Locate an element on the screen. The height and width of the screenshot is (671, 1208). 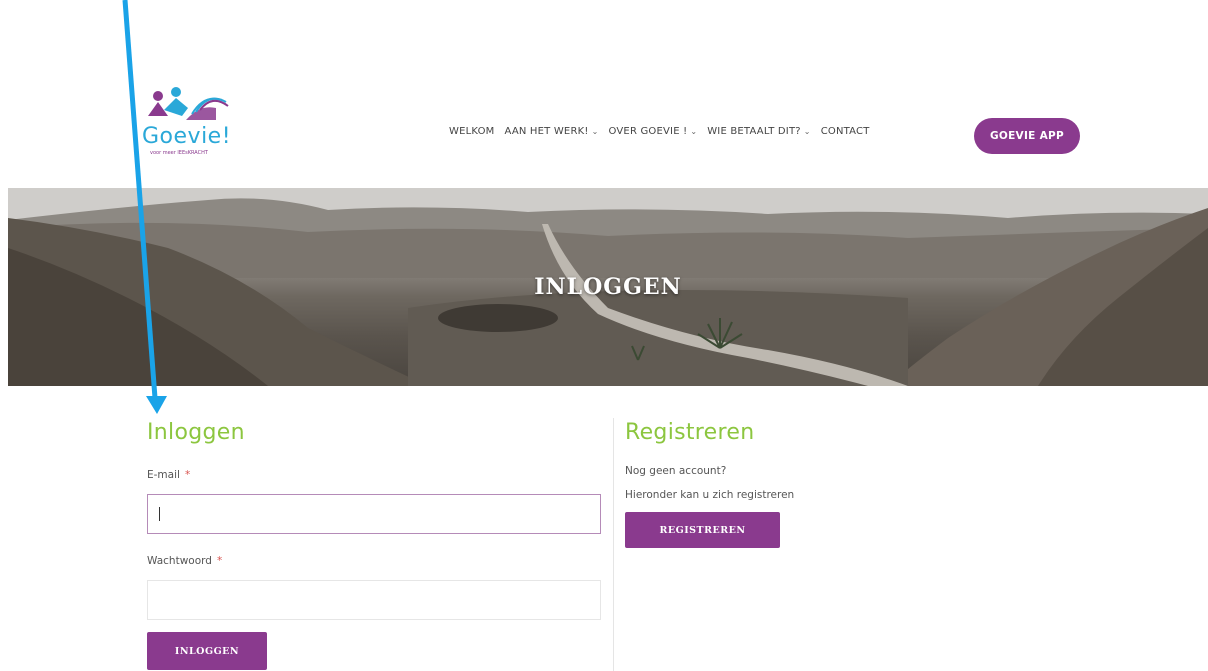
nav-item-contact: CONTACT is located at coordinates (845, 131).